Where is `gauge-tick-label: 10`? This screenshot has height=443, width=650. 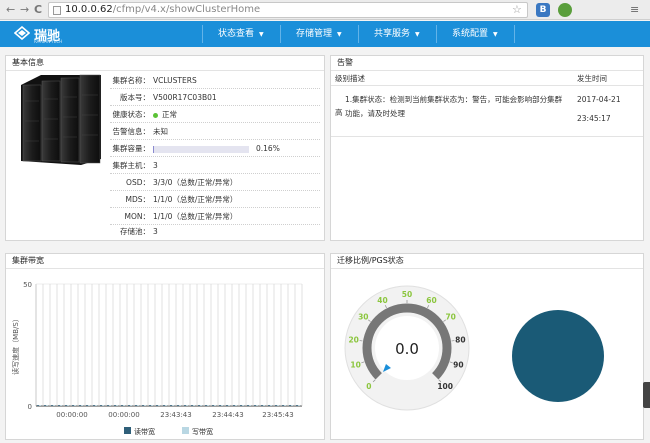
gauge-tick-label: 10 is located at coordinates (355, 365).